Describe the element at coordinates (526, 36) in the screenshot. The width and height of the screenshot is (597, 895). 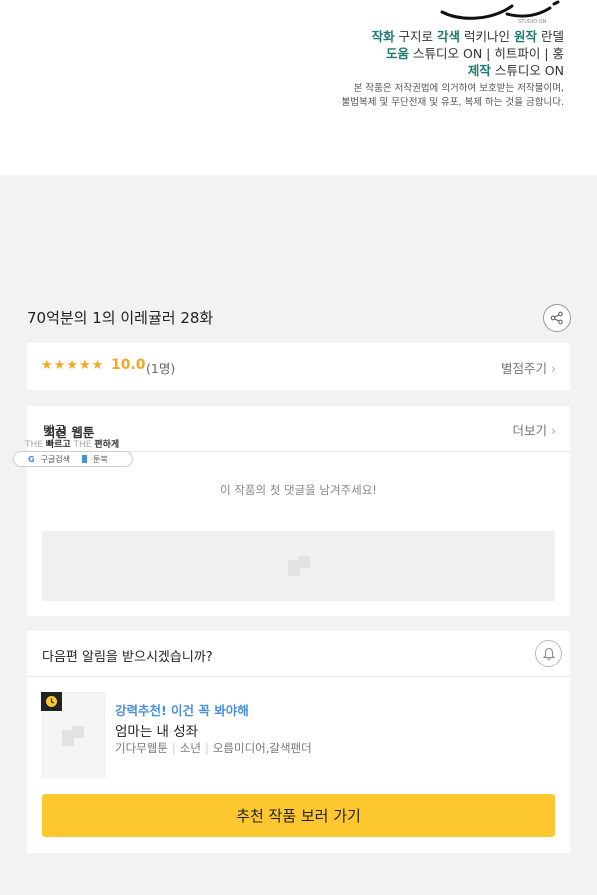
I see `credit-role: 원작` at that location.